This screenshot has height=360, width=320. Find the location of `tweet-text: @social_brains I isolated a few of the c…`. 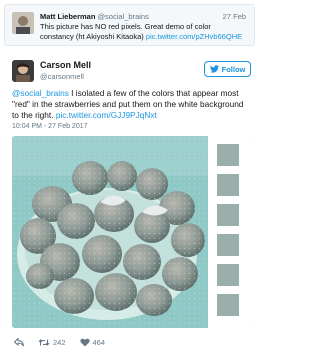

tweet-text: @social_brains I isolated a few of the c… is located at coordinates (132, 104).